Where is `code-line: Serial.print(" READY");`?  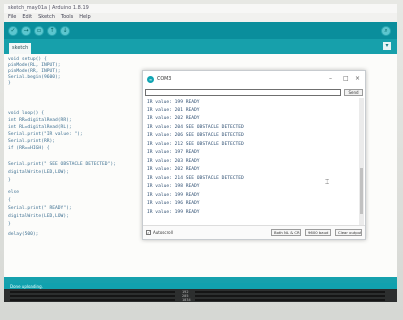 code-line: Serial.print(" READY"); is located at coordinates (40, 208).